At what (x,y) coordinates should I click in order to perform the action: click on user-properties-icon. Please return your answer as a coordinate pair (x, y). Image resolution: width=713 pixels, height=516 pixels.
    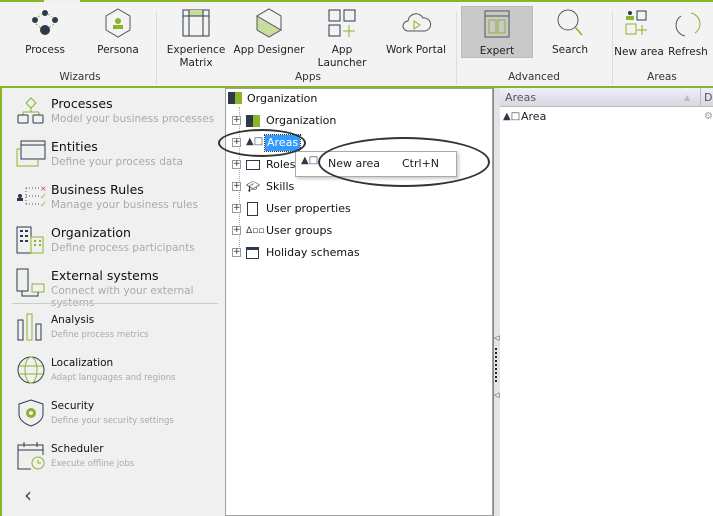
    Looking at the image, I should click on (252, 209).